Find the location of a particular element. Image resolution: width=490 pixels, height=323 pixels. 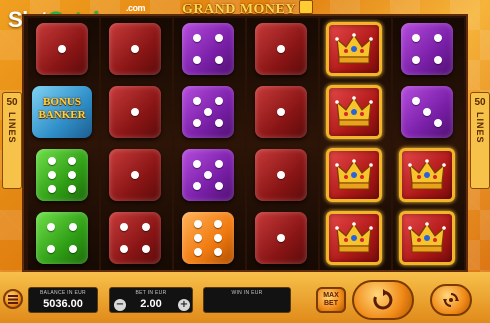

bet-label: BET IN EUR is located at coordinates (151, 293).